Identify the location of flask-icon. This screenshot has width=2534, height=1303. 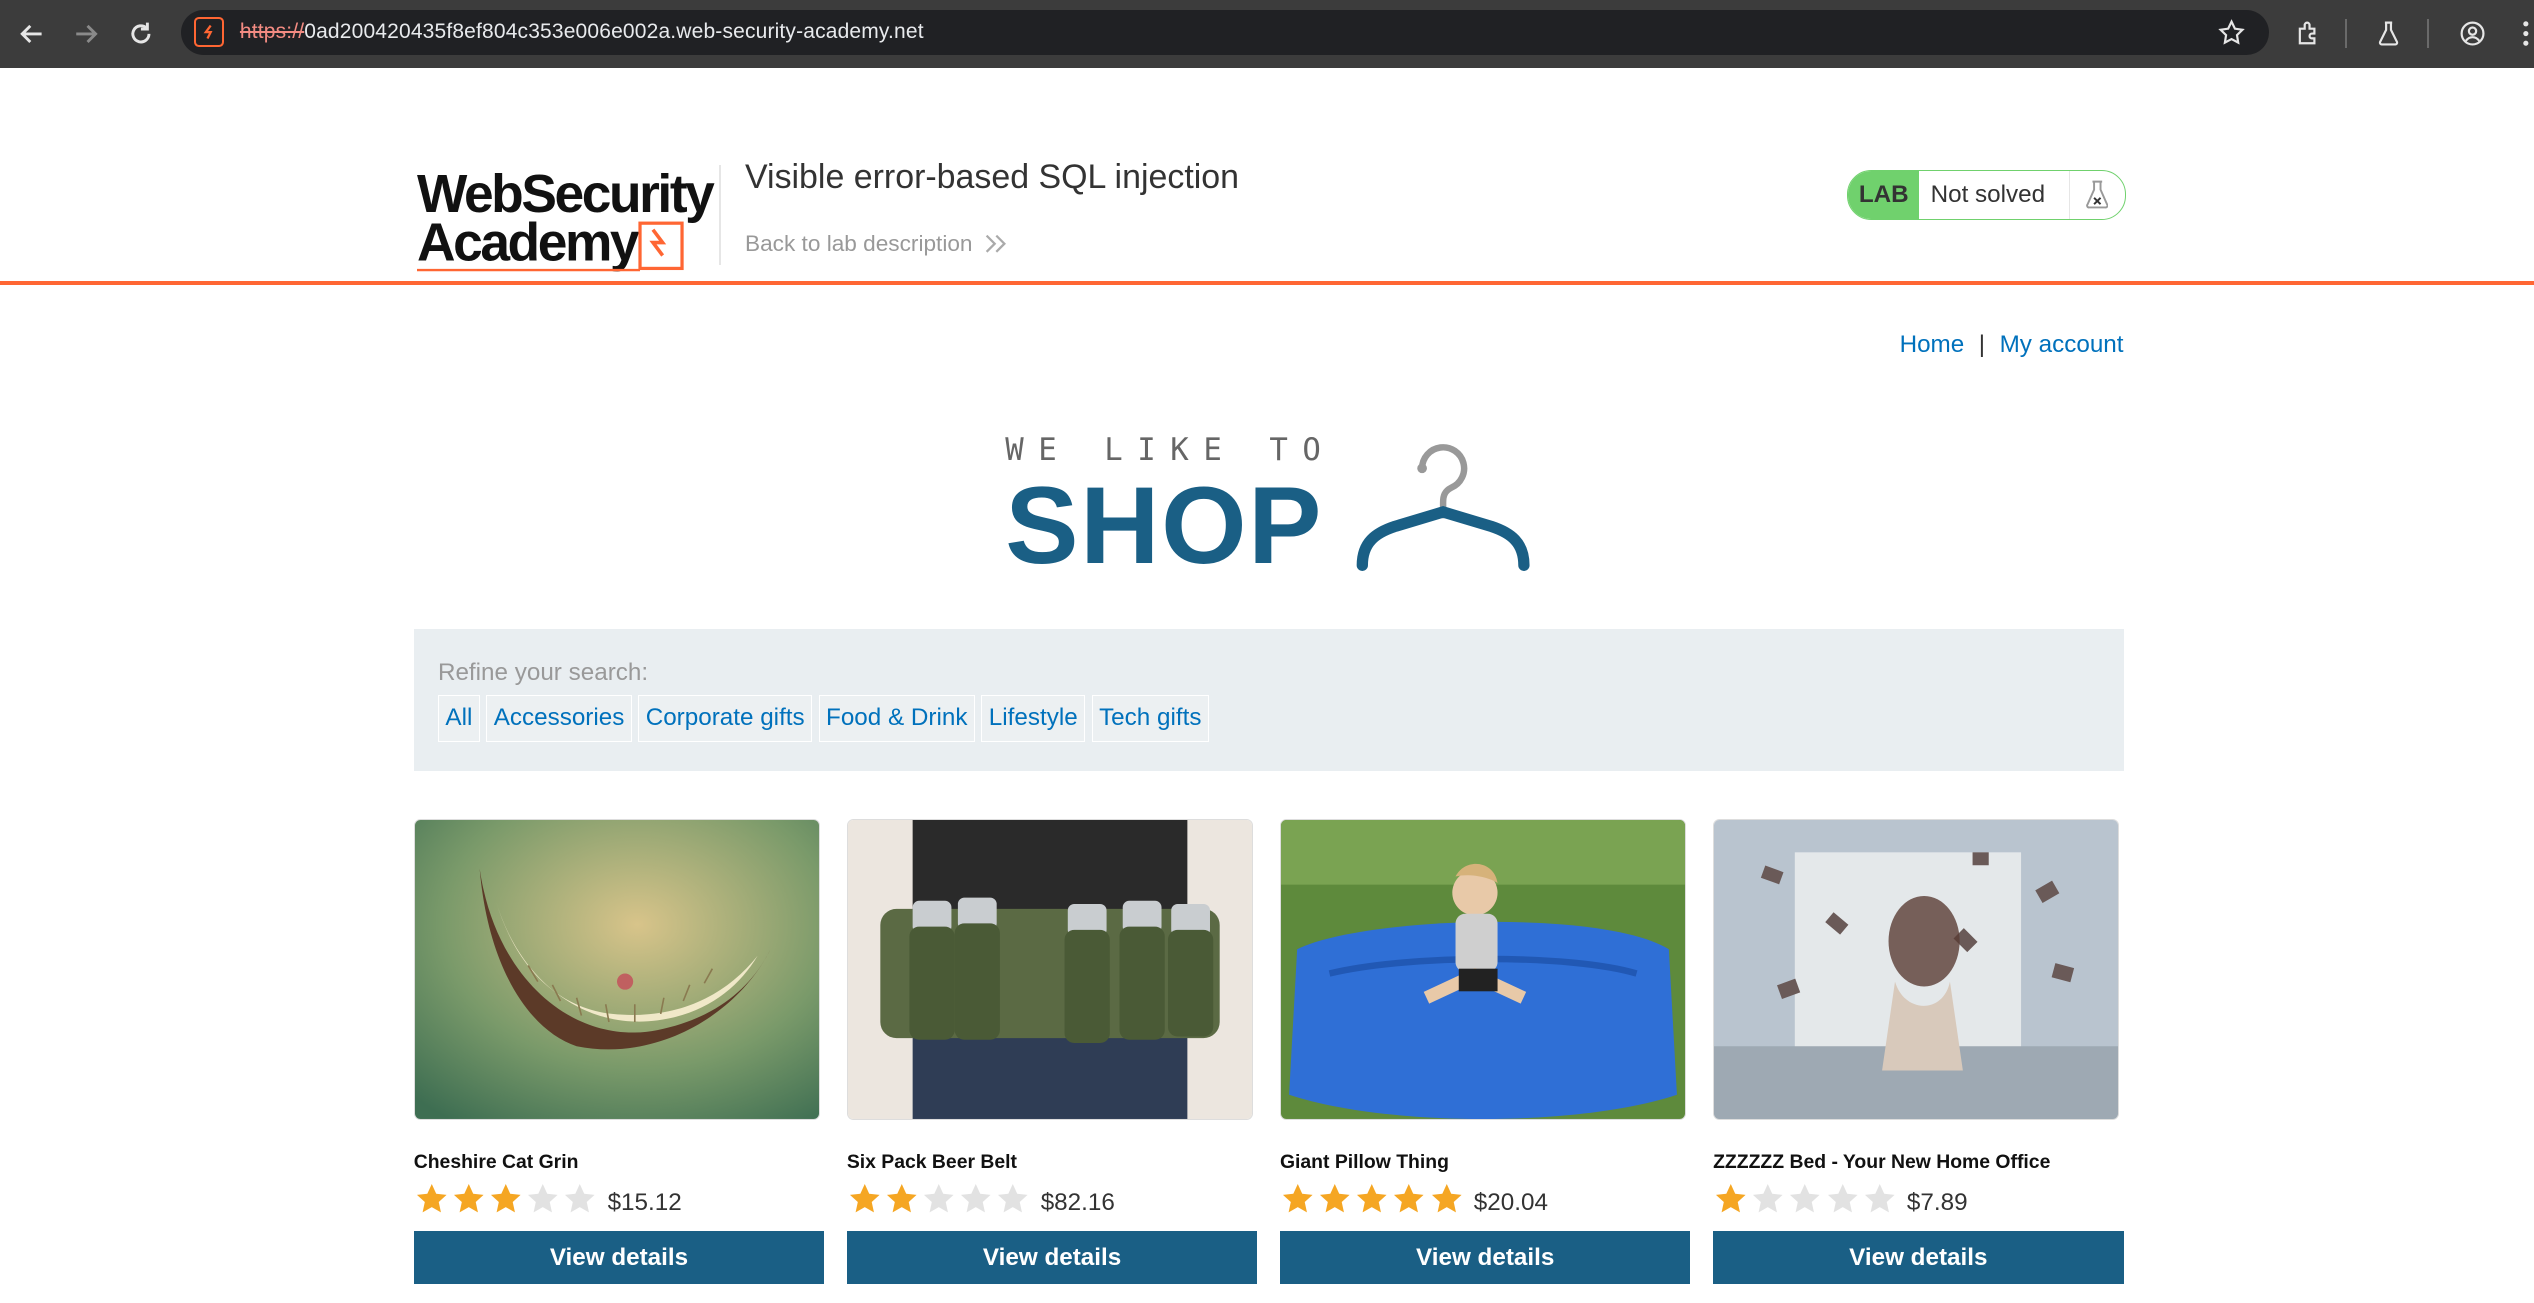
(2097, 195).